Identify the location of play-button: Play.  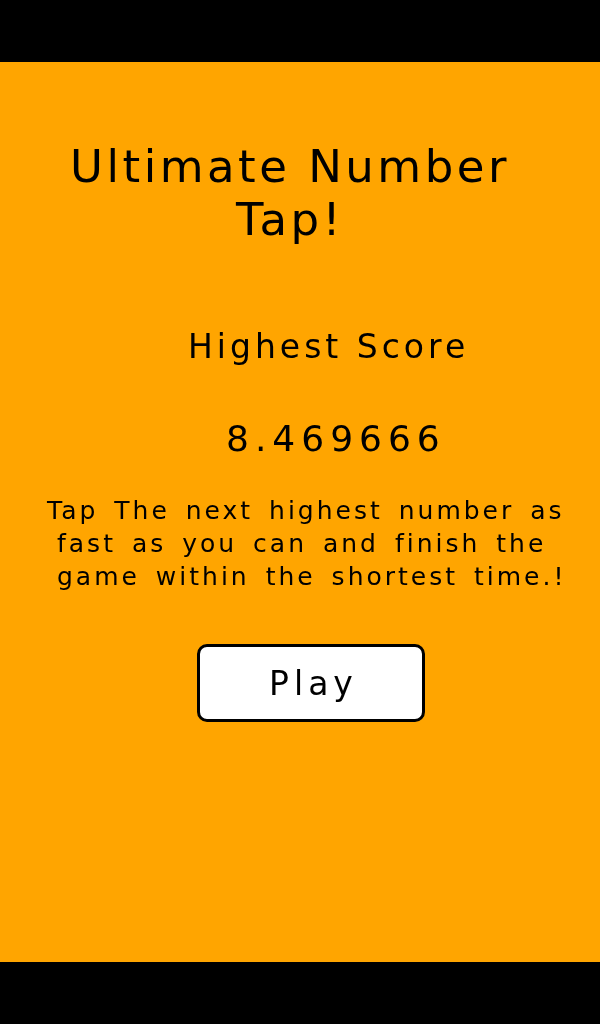
(311, 683).